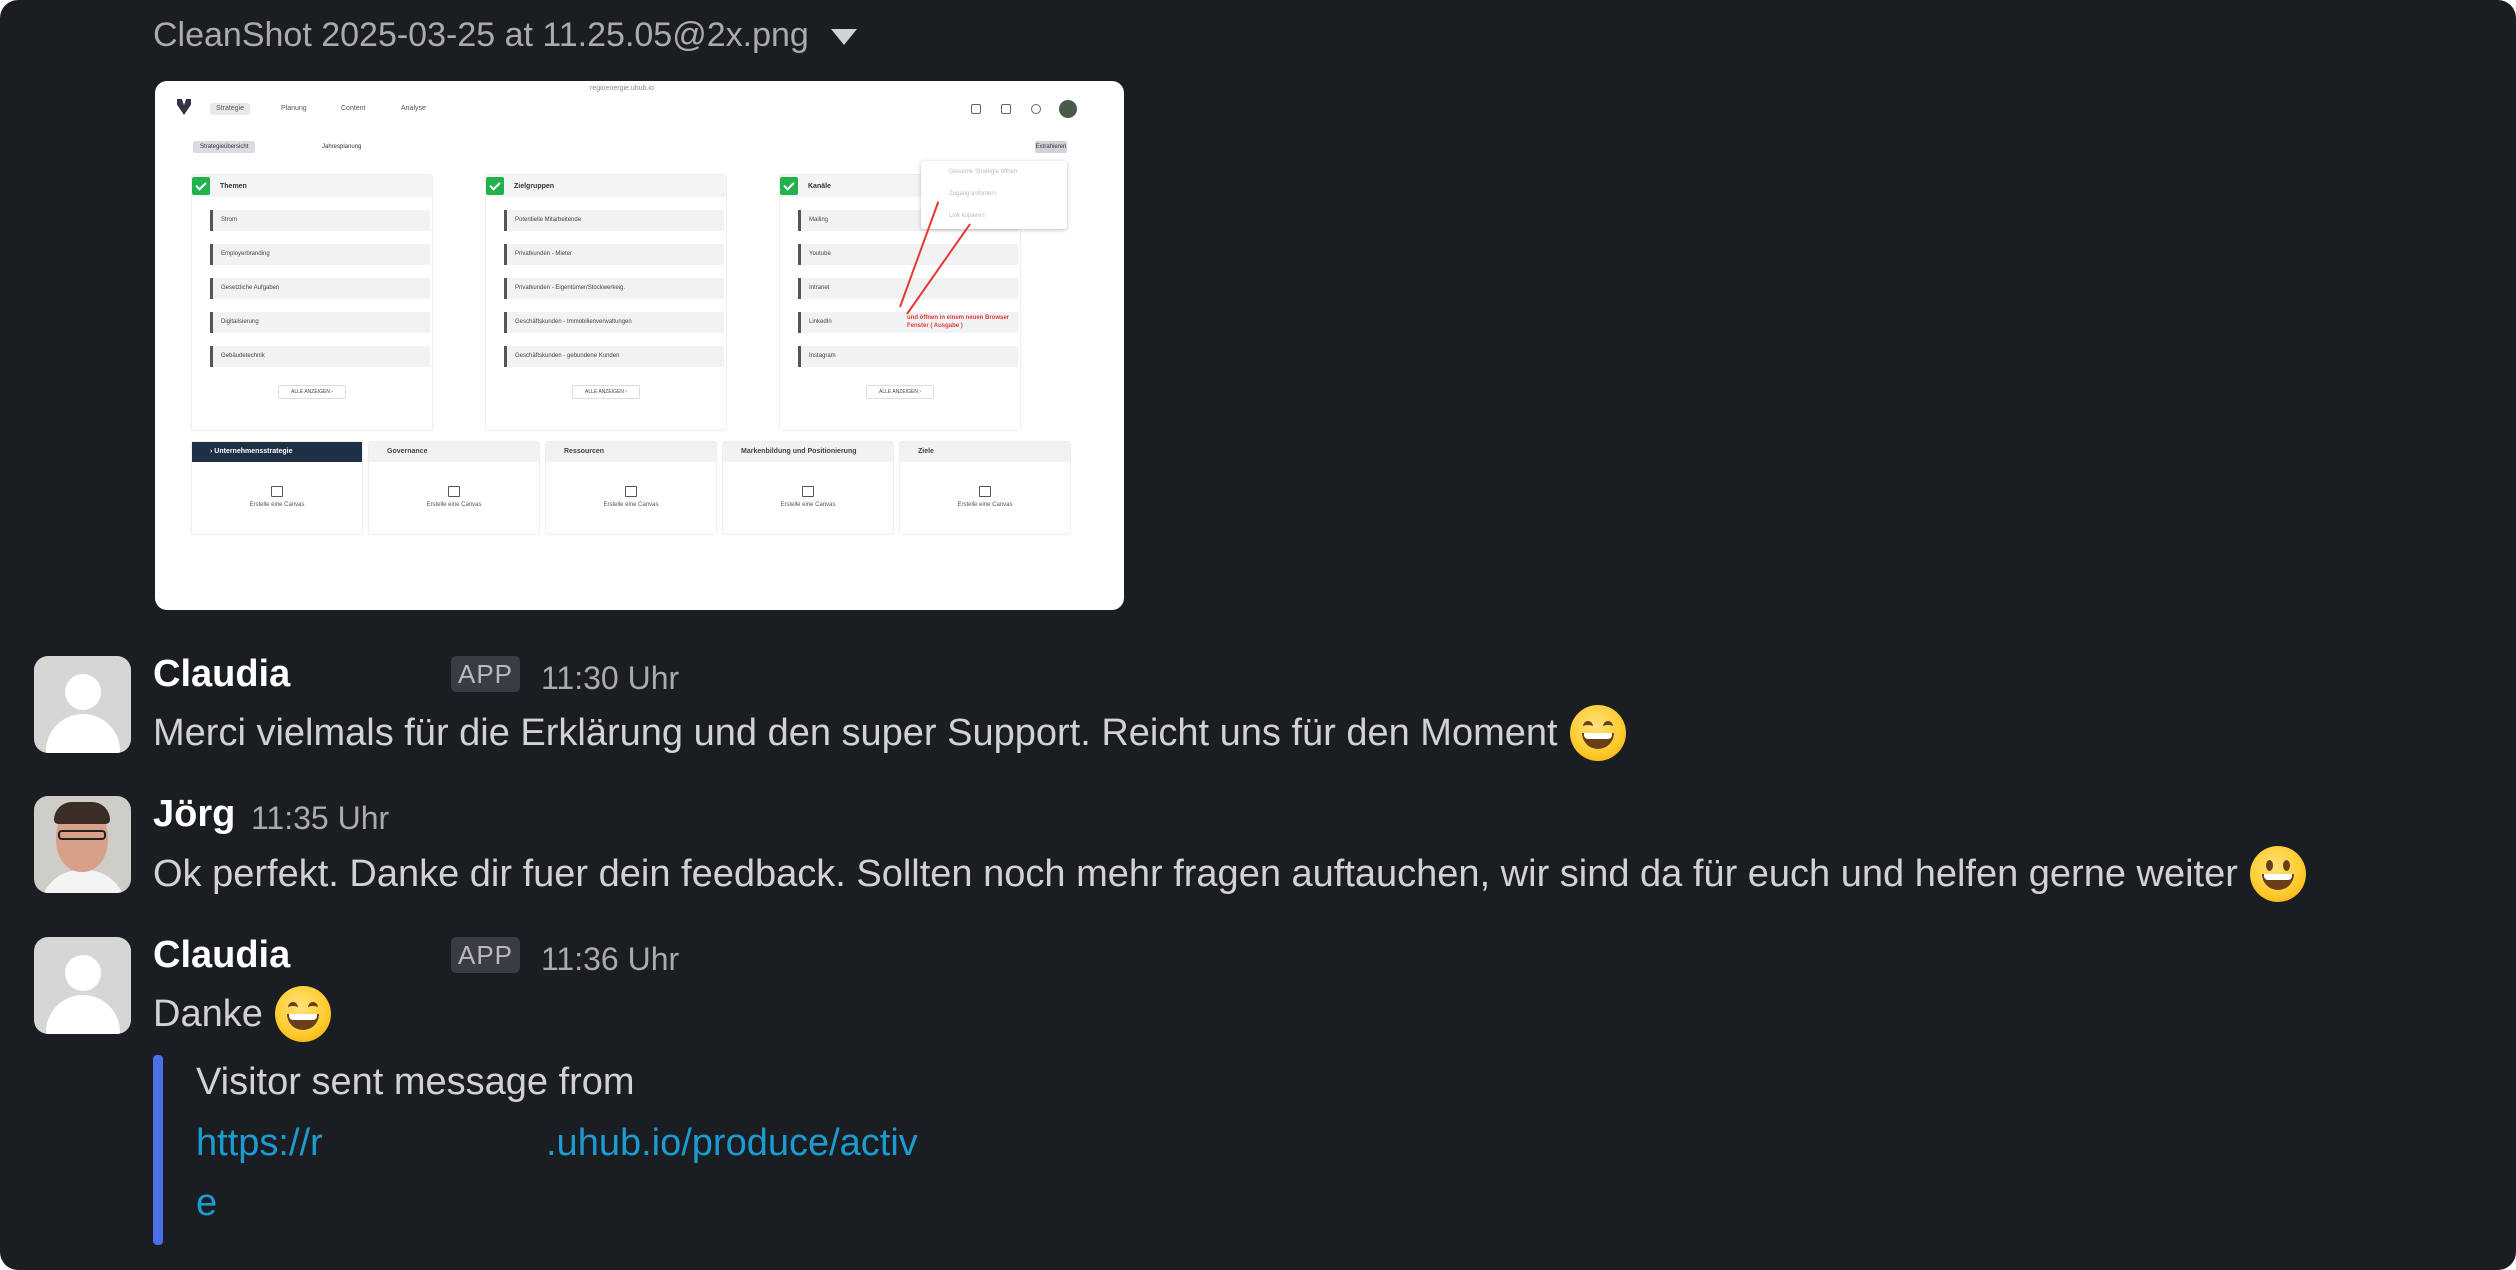  What do you see at coordinates (1036, 109) in the screenshot?
I see `bell-icon` at bounding box center [1036, 109].